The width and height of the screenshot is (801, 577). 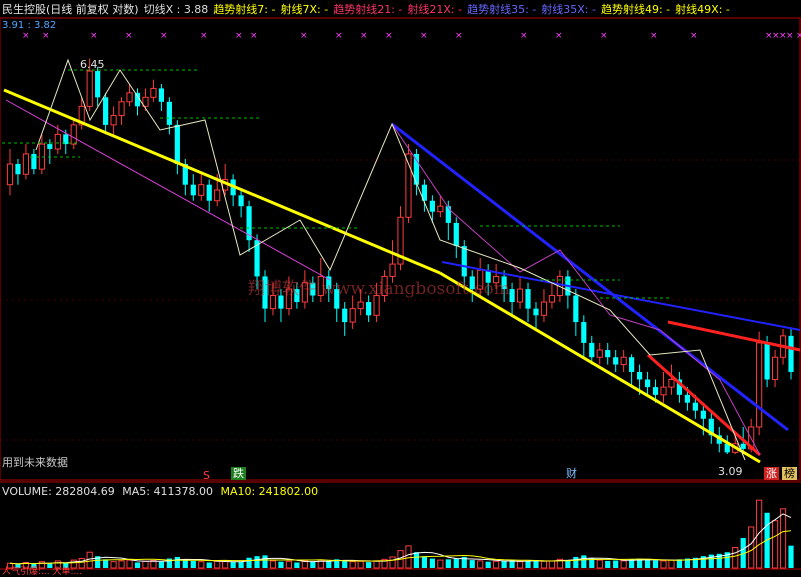 I want to click on signal-die: 跌, so click(x=238, y=473).